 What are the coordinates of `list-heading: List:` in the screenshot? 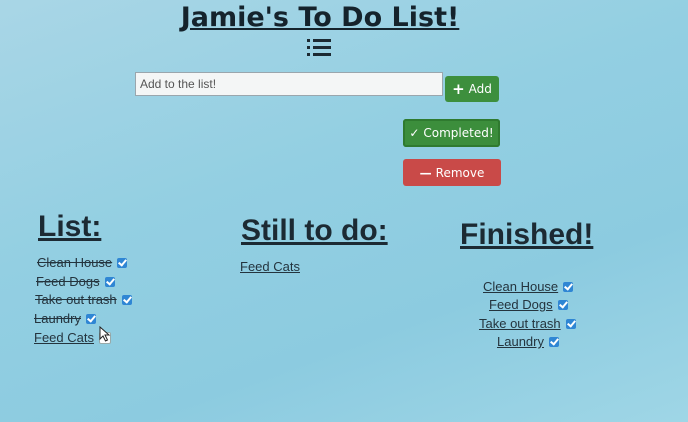 It's located at (70, 226).